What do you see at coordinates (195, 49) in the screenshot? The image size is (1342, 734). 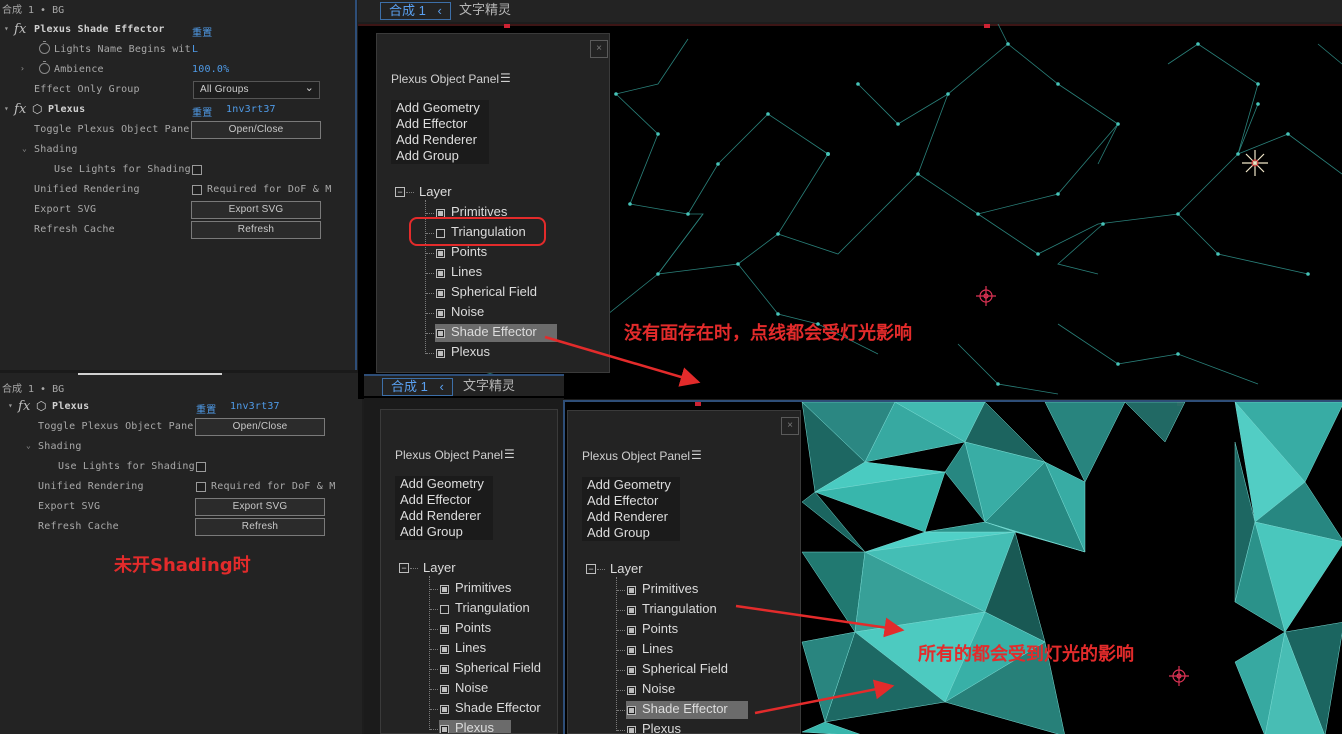 I see `param-value: L` at bounding box center [195, 49].